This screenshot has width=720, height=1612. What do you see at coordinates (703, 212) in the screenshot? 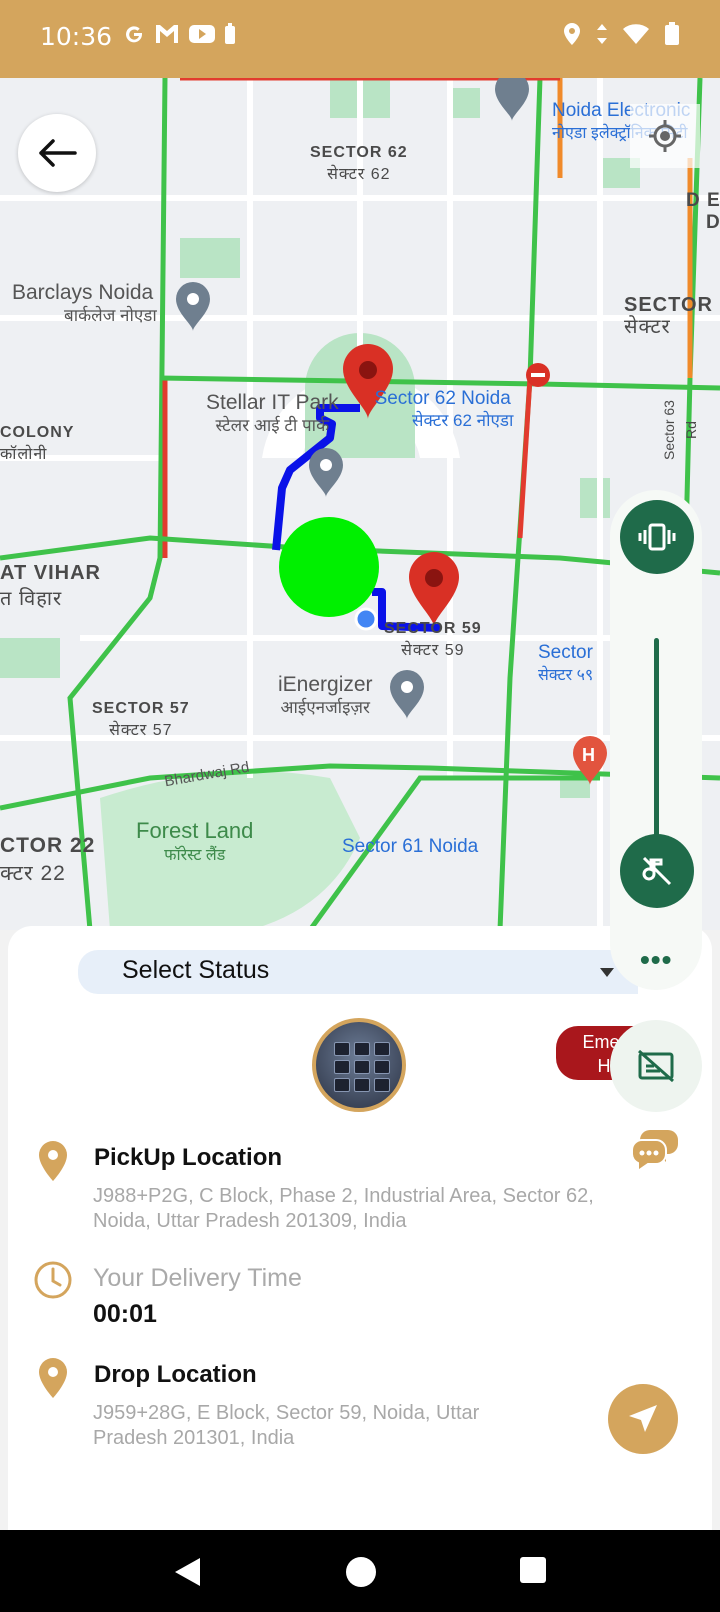
I see `map-label-de: D E D` at bounding box center [703, 212].